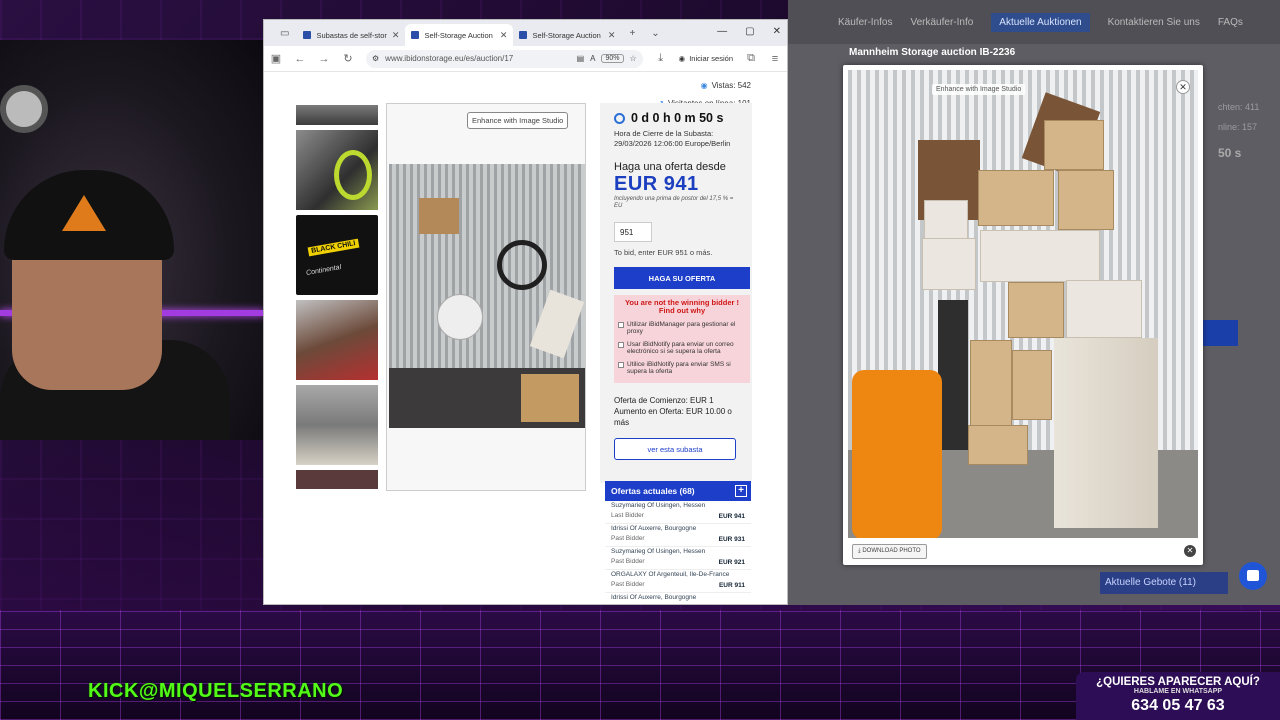 Image resolution: width=1280 pixels, height=720 pixels. I want to click on bid-amount: EUR 921, so click(731, 562).